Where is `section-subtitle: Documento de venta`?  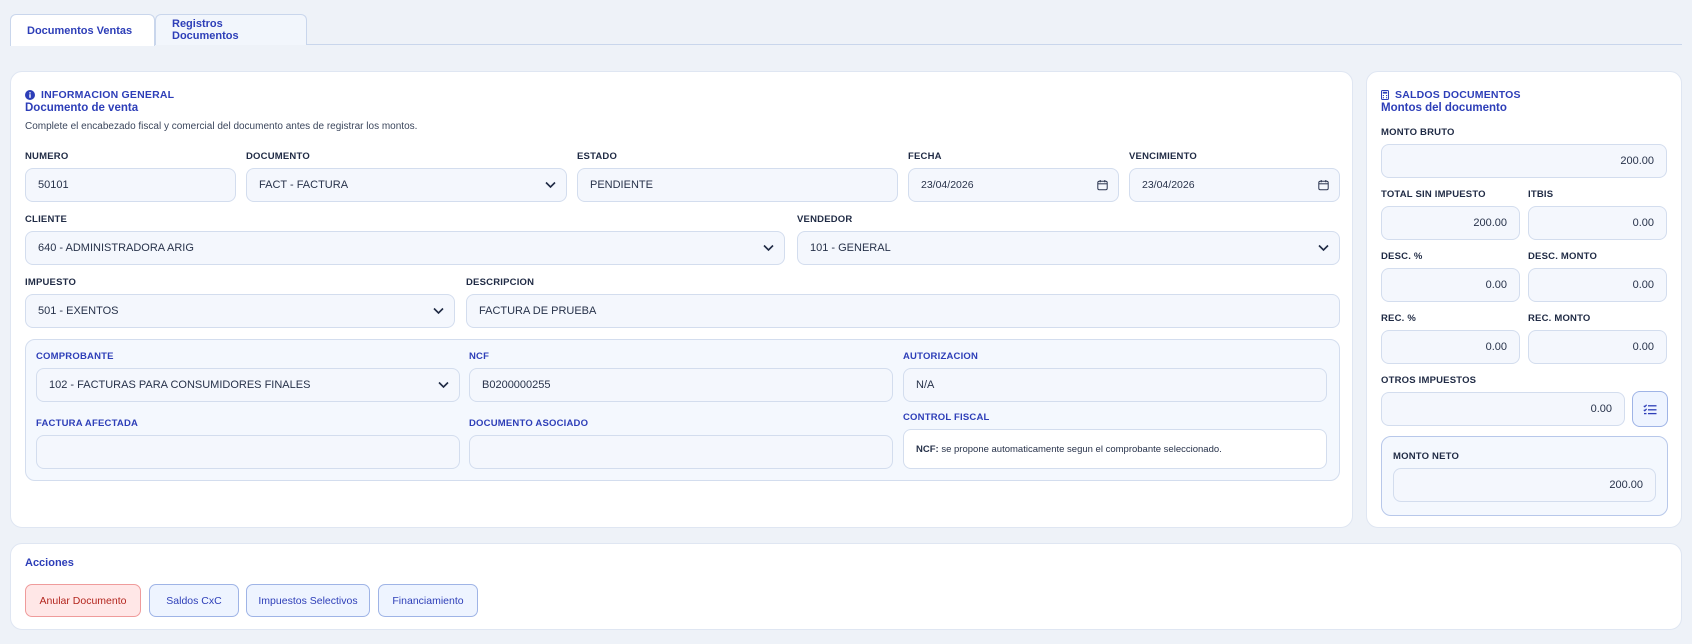 section-subtitle: Documento de venta is located at coordinates (82, 108).